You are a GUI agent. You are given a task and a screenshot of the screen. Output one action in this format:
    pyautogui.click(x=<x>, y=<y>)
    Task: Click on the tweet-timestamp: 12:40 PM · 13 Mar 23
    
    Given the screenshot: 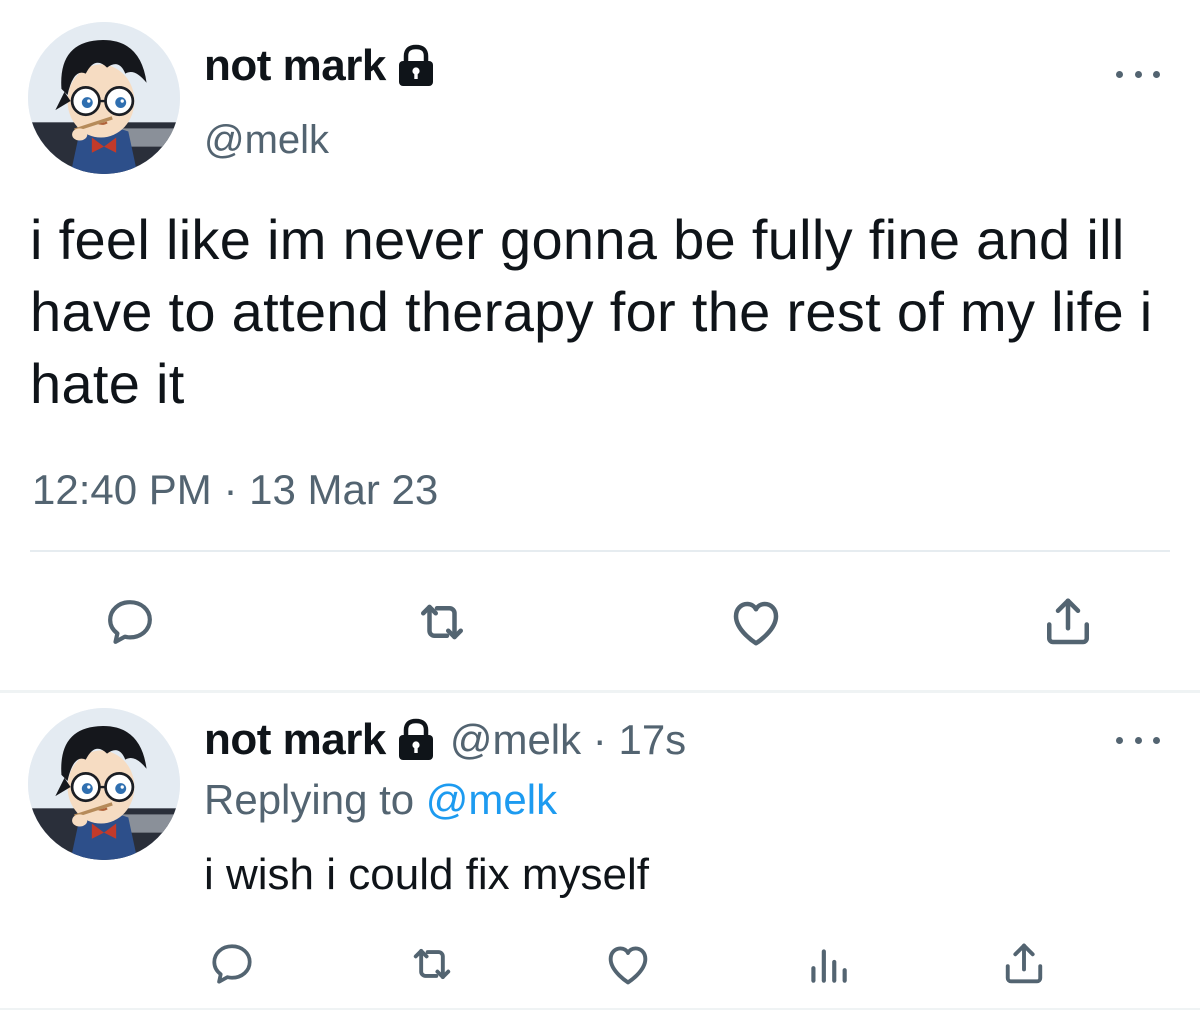 What is the action you would take?
    pyautogui.click(x=235, y=490)
    